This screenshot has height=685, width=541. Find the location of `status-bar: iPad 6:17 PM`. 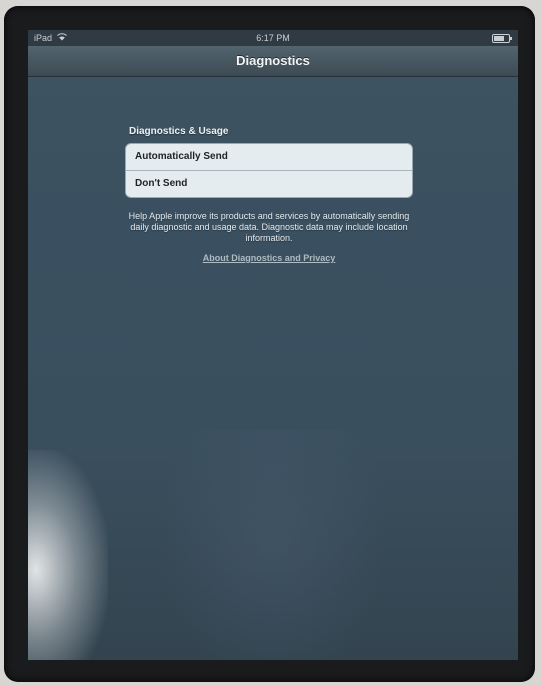

status-bar: iPad 6:17 PM is located at coordinates (273, 38).